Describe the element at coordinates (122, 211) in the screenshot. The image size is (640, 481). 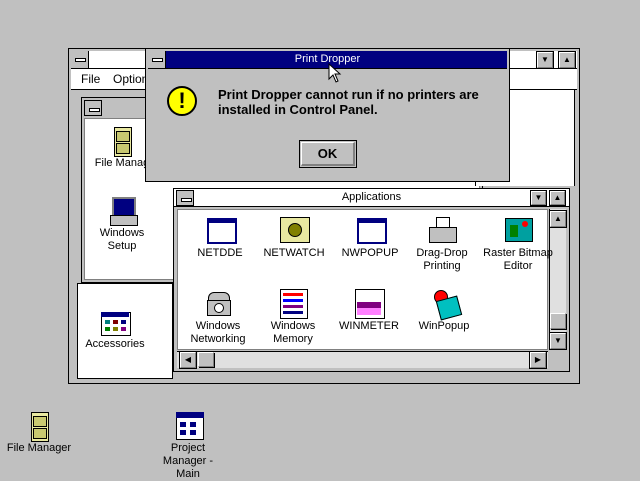
I see `computer-setup-icon` at that location.